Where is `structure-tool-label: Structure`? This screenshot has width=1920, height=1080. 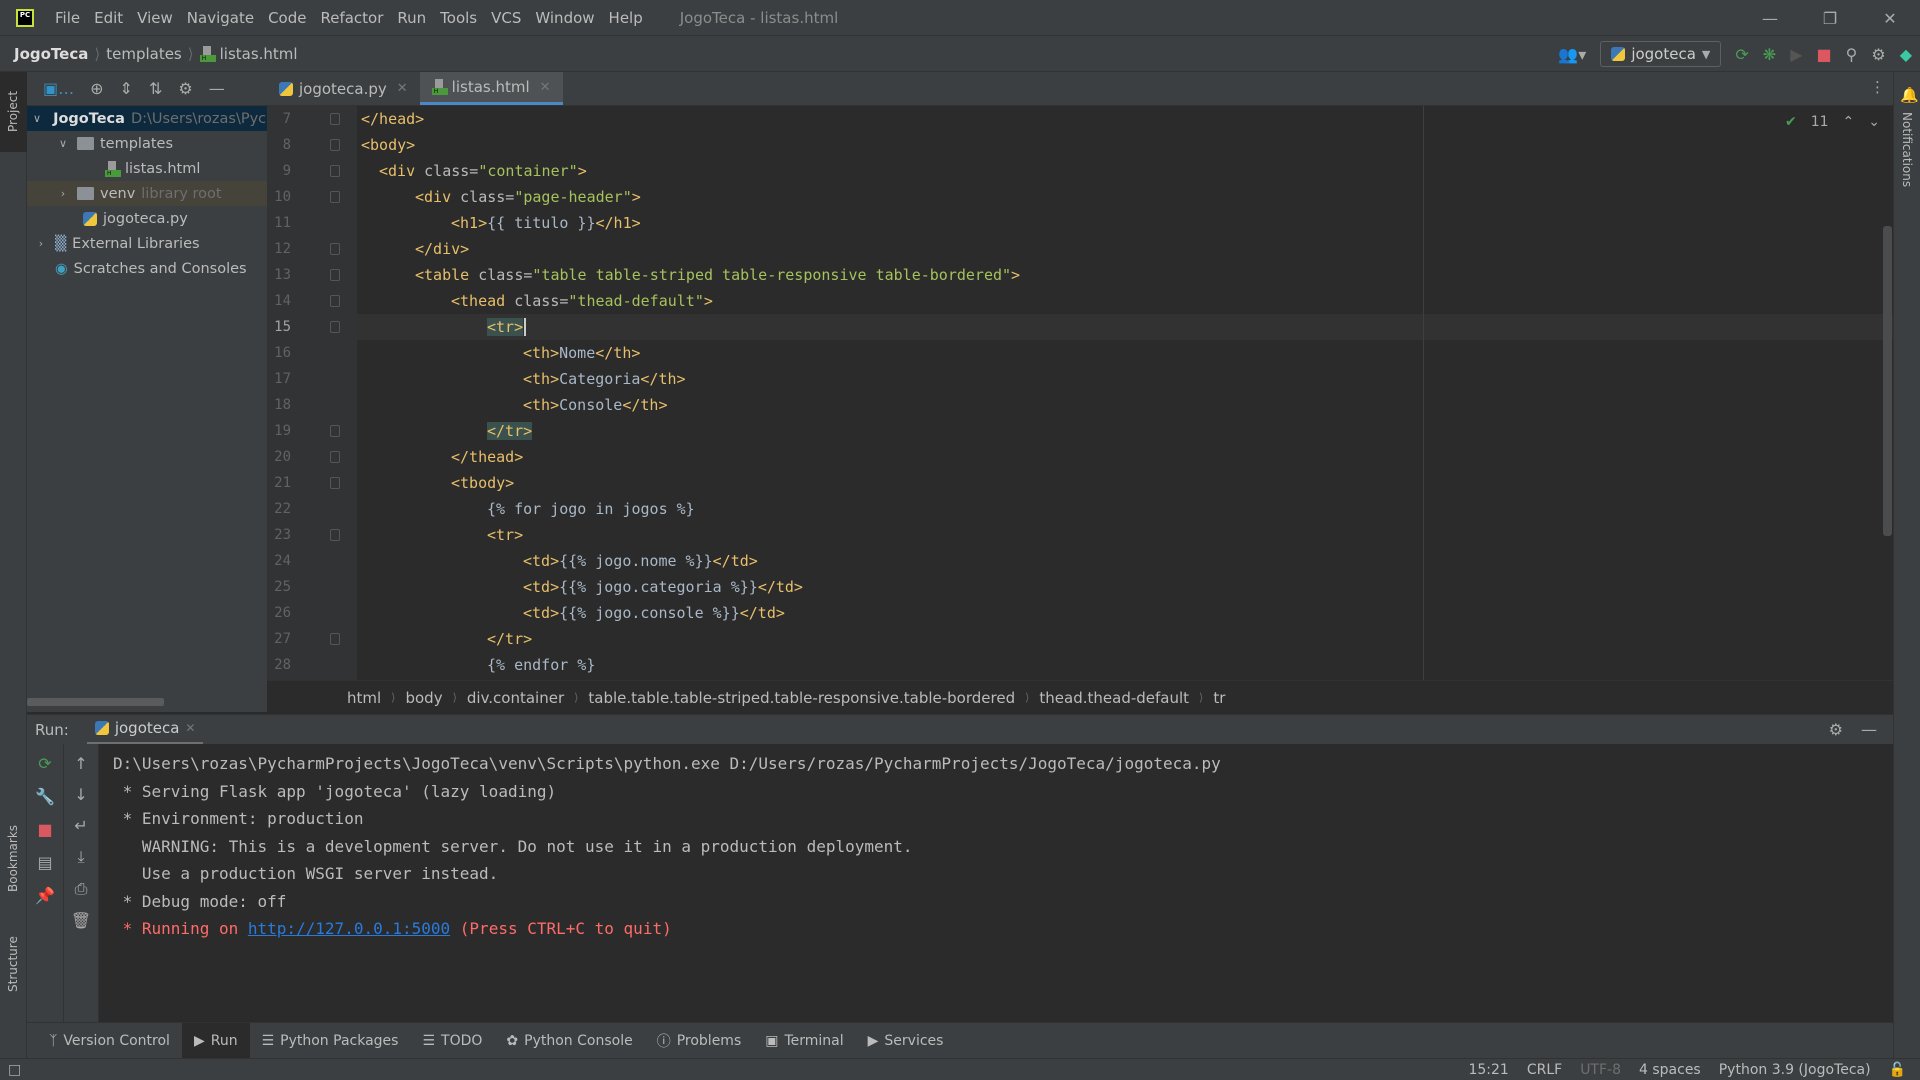 structure-tool-label: Structure is located at coordinates (13, 964).